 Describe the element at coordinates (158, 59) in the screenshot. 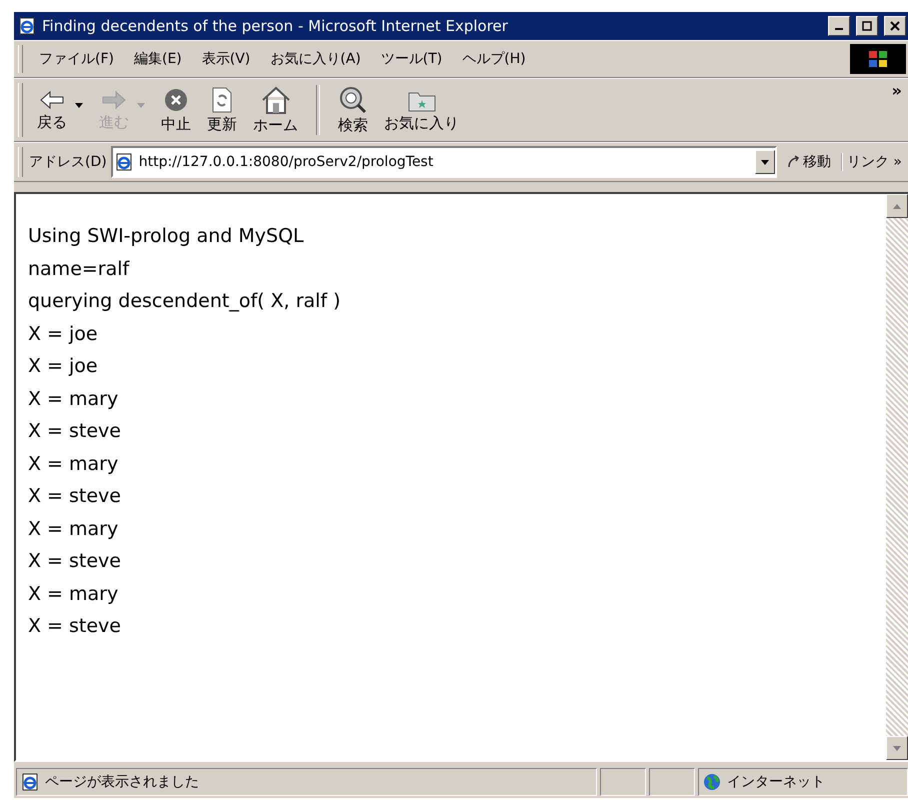

I see `menu-item: 編集(E)` at that location.